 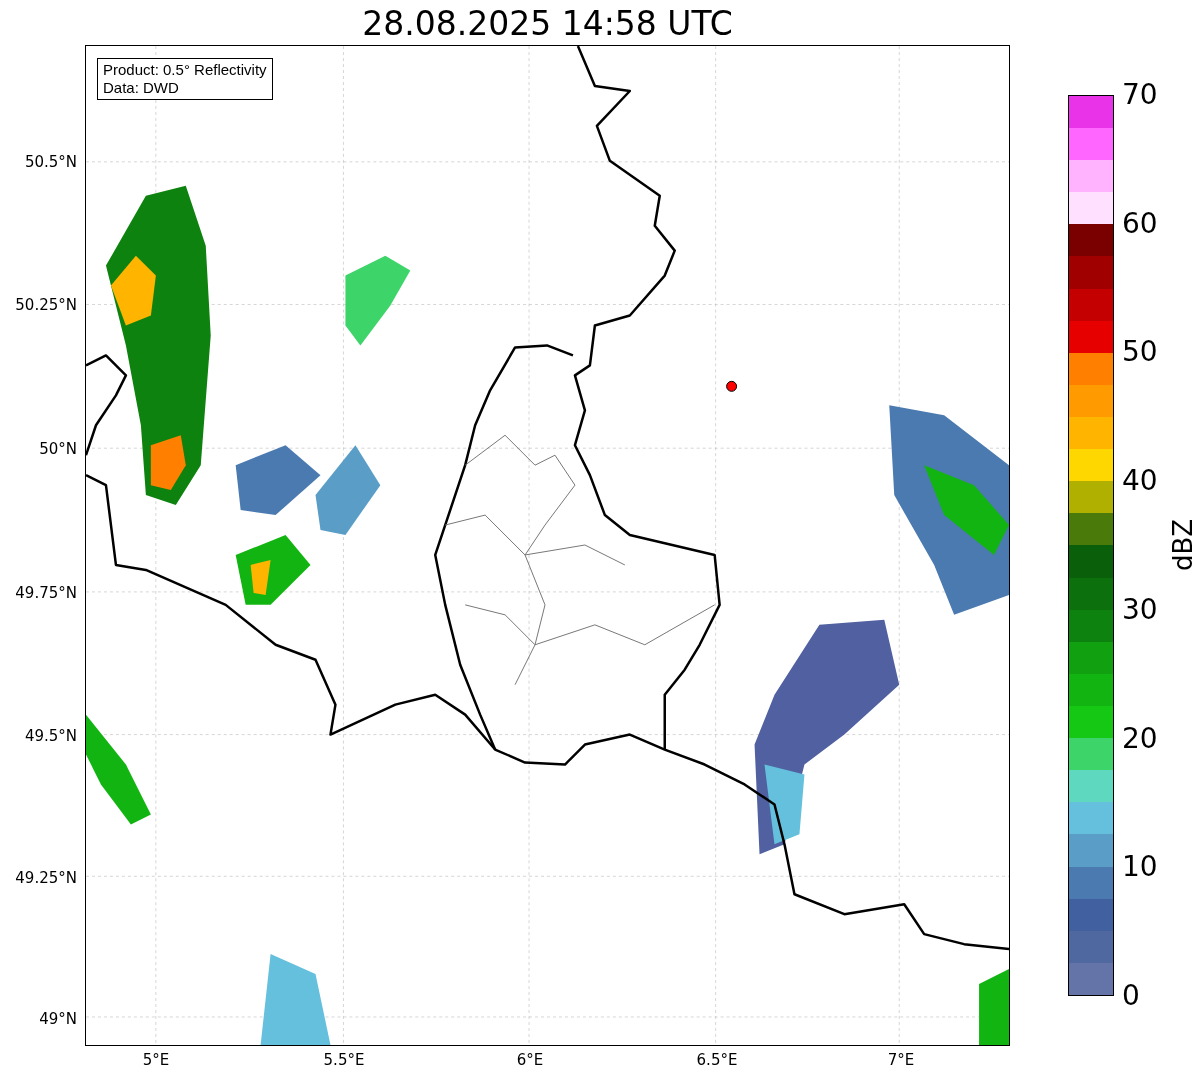 I want to click on info-text: Product: 0.5° Reflectivity, so click(x=185, y=70).